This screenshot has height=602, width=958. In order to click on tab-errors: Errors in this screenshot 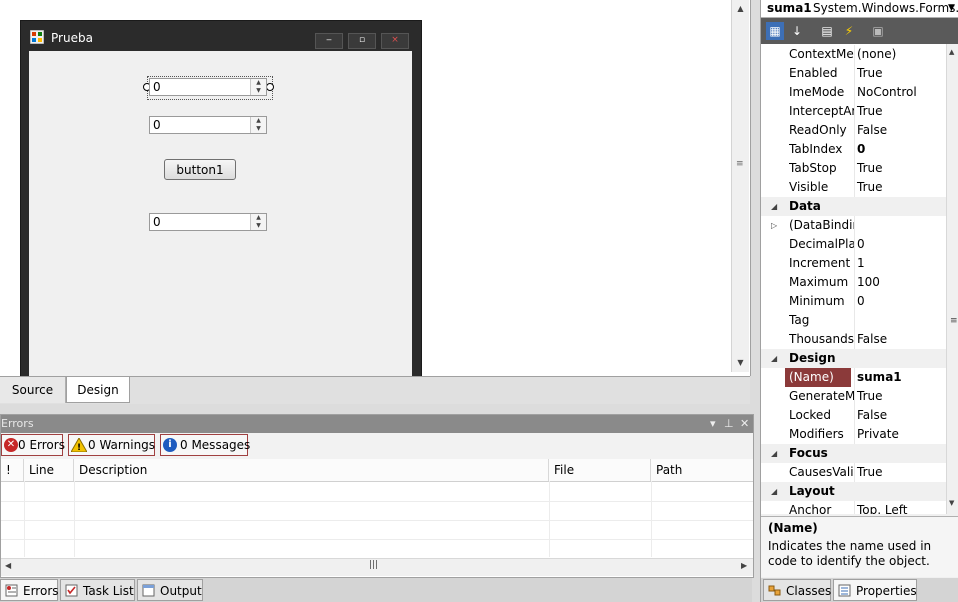, I will do `click(29, 590)`.